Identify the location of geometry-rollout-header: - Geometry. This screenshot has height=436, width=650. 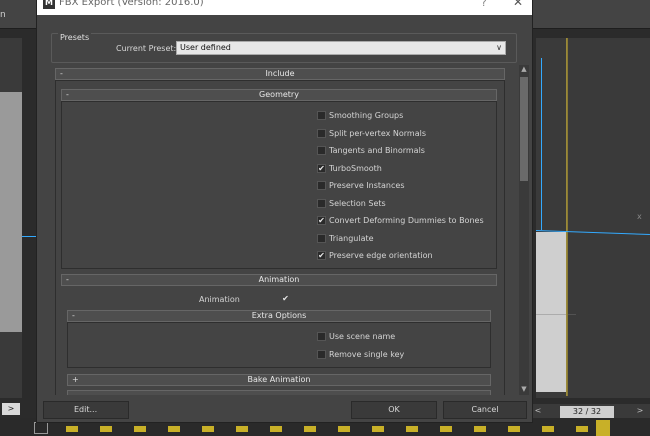
(279, 95).